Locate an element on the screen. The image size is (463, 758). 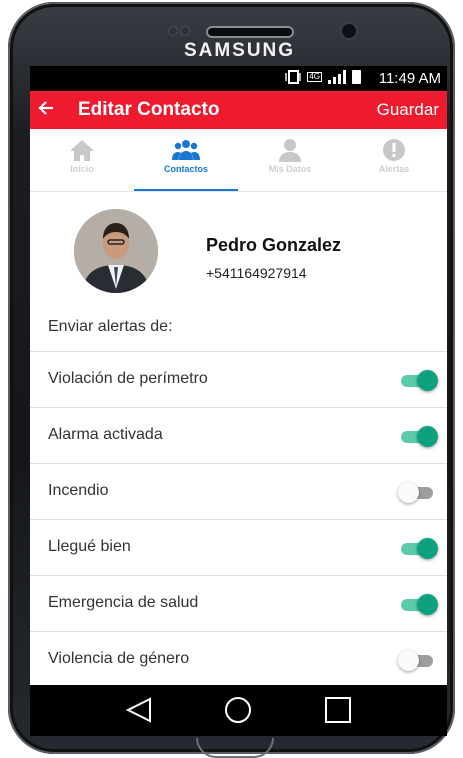
people-icon is located at coordinates (186, 150).